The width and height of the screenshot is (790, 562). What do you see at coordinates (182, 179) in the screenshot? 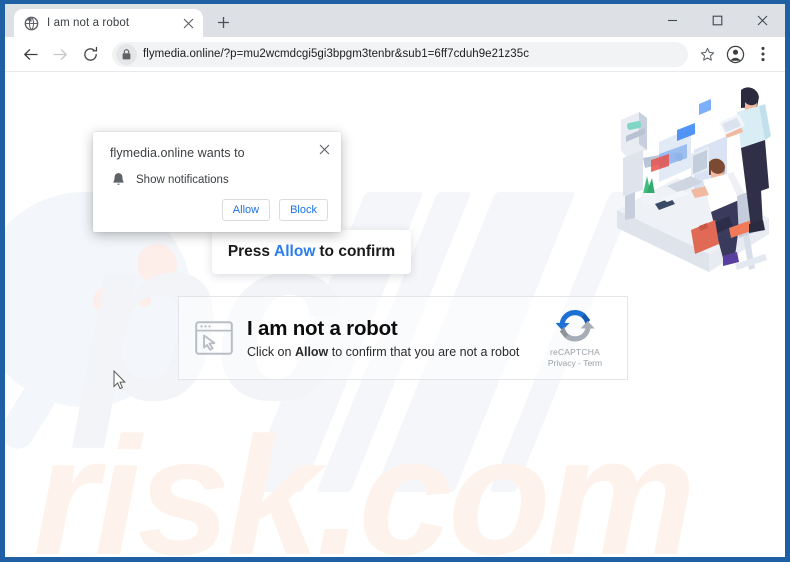
I see `notification-permission-label: Show notifications` at bounding box center [182, 179].